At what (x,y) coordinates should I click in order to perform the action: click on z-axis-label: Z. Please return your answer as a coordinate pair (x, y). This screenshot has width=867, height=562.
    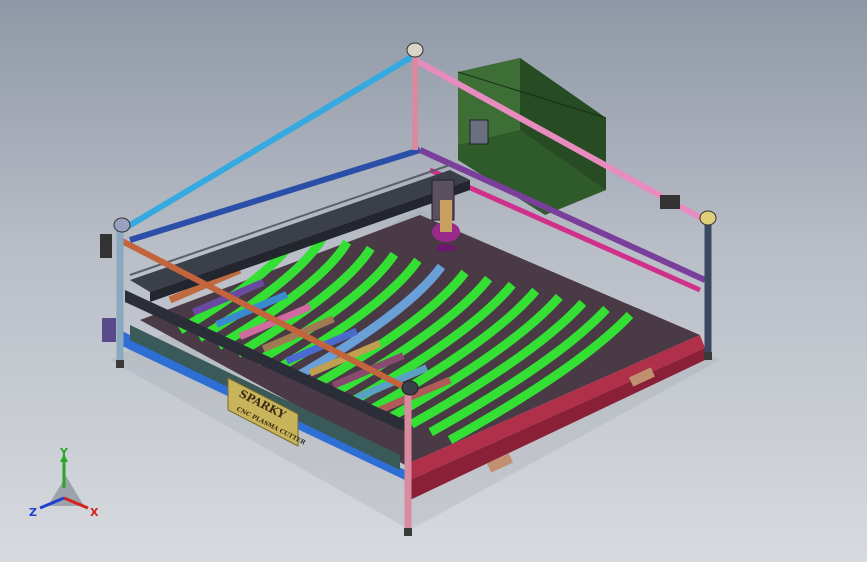
    Looking at the image, I should click on (33, 512).